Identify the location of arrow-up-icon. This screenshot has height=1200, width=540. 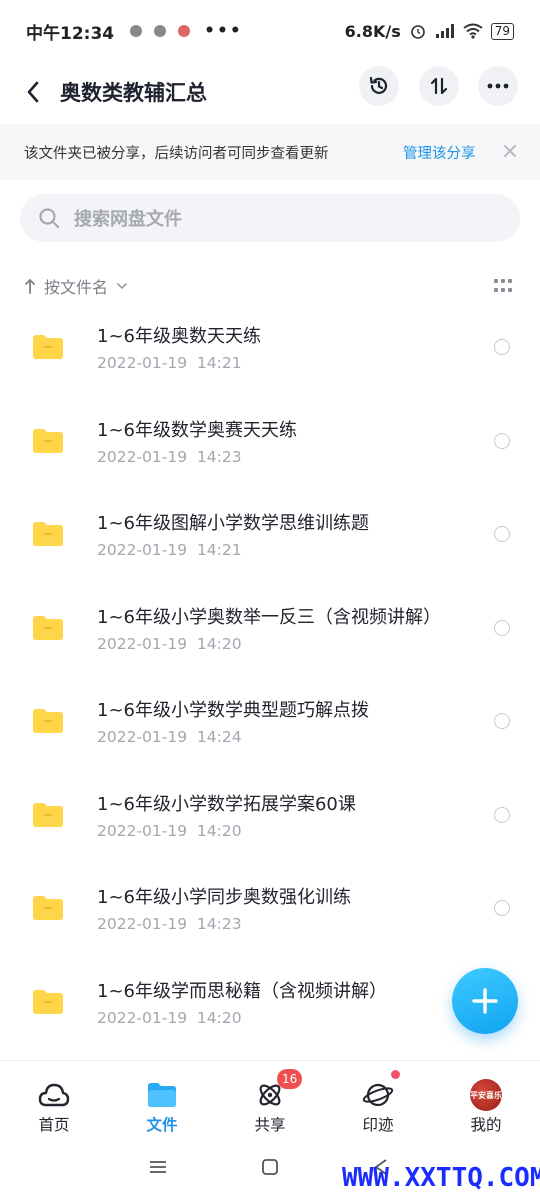
(30, 286).